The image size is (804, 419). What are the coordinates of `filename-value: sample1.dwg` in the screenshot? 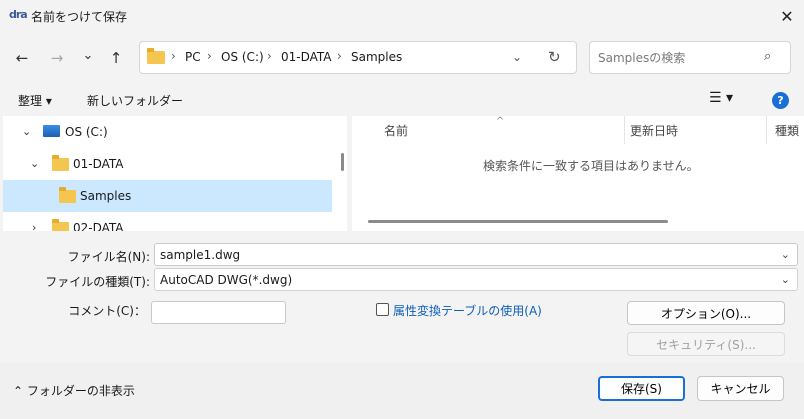 It's located at (200, 255).